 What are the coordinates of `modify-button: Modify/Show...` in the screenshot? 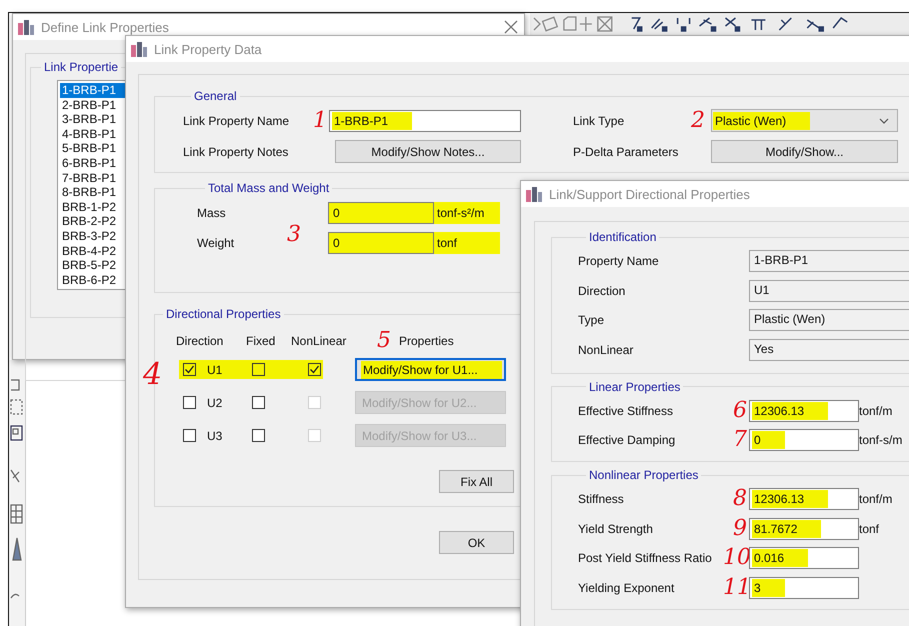 It's located at (804, 151).